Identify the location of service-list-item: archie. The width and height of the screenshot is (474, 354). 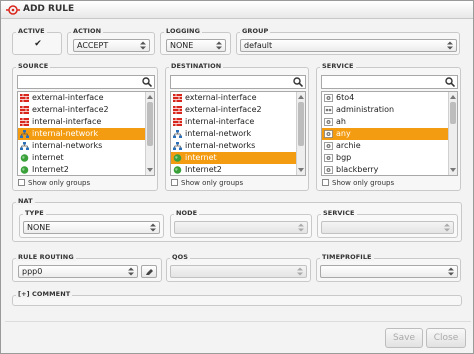
(389, 146).